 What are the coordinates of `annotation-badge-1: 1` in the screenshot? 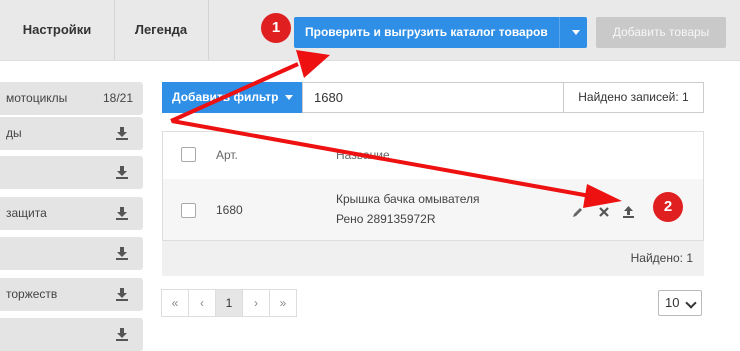 It's located at (276, 28).